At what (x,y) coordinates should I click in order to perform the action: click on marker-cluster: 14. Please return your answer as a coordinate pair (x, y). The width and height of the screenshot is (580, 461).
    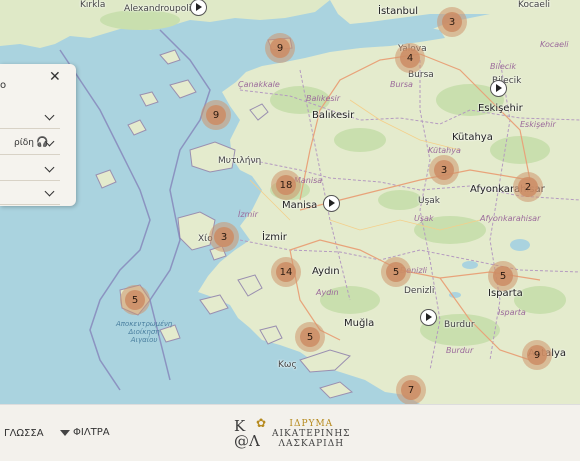
    Looking at the image, I should click on (286, 272).